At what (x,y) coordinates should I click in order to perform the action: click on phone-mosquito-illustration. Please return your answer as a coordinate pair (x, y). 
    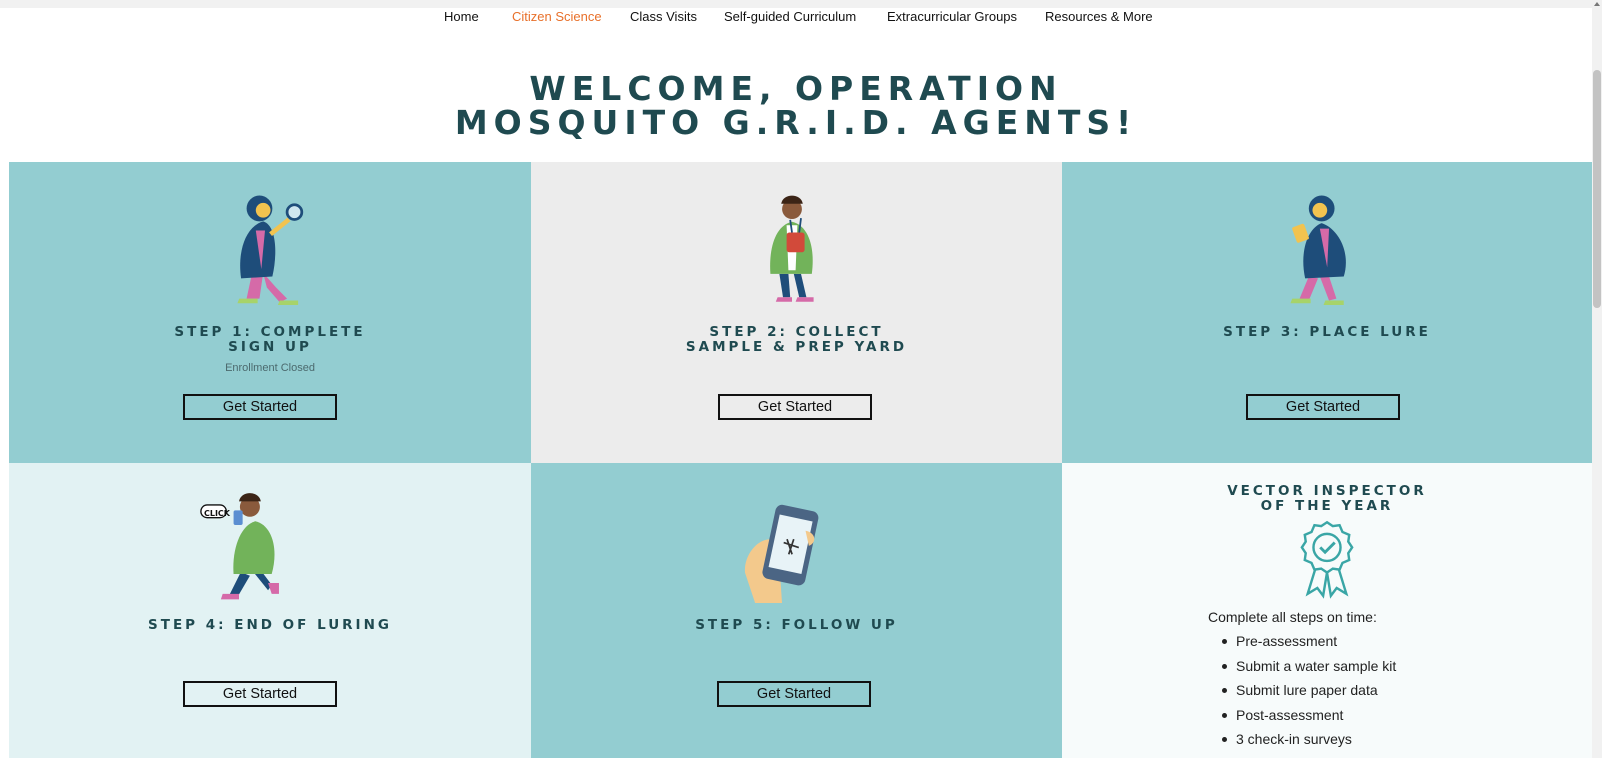
    Looking at the image, I should click on (781, 554).